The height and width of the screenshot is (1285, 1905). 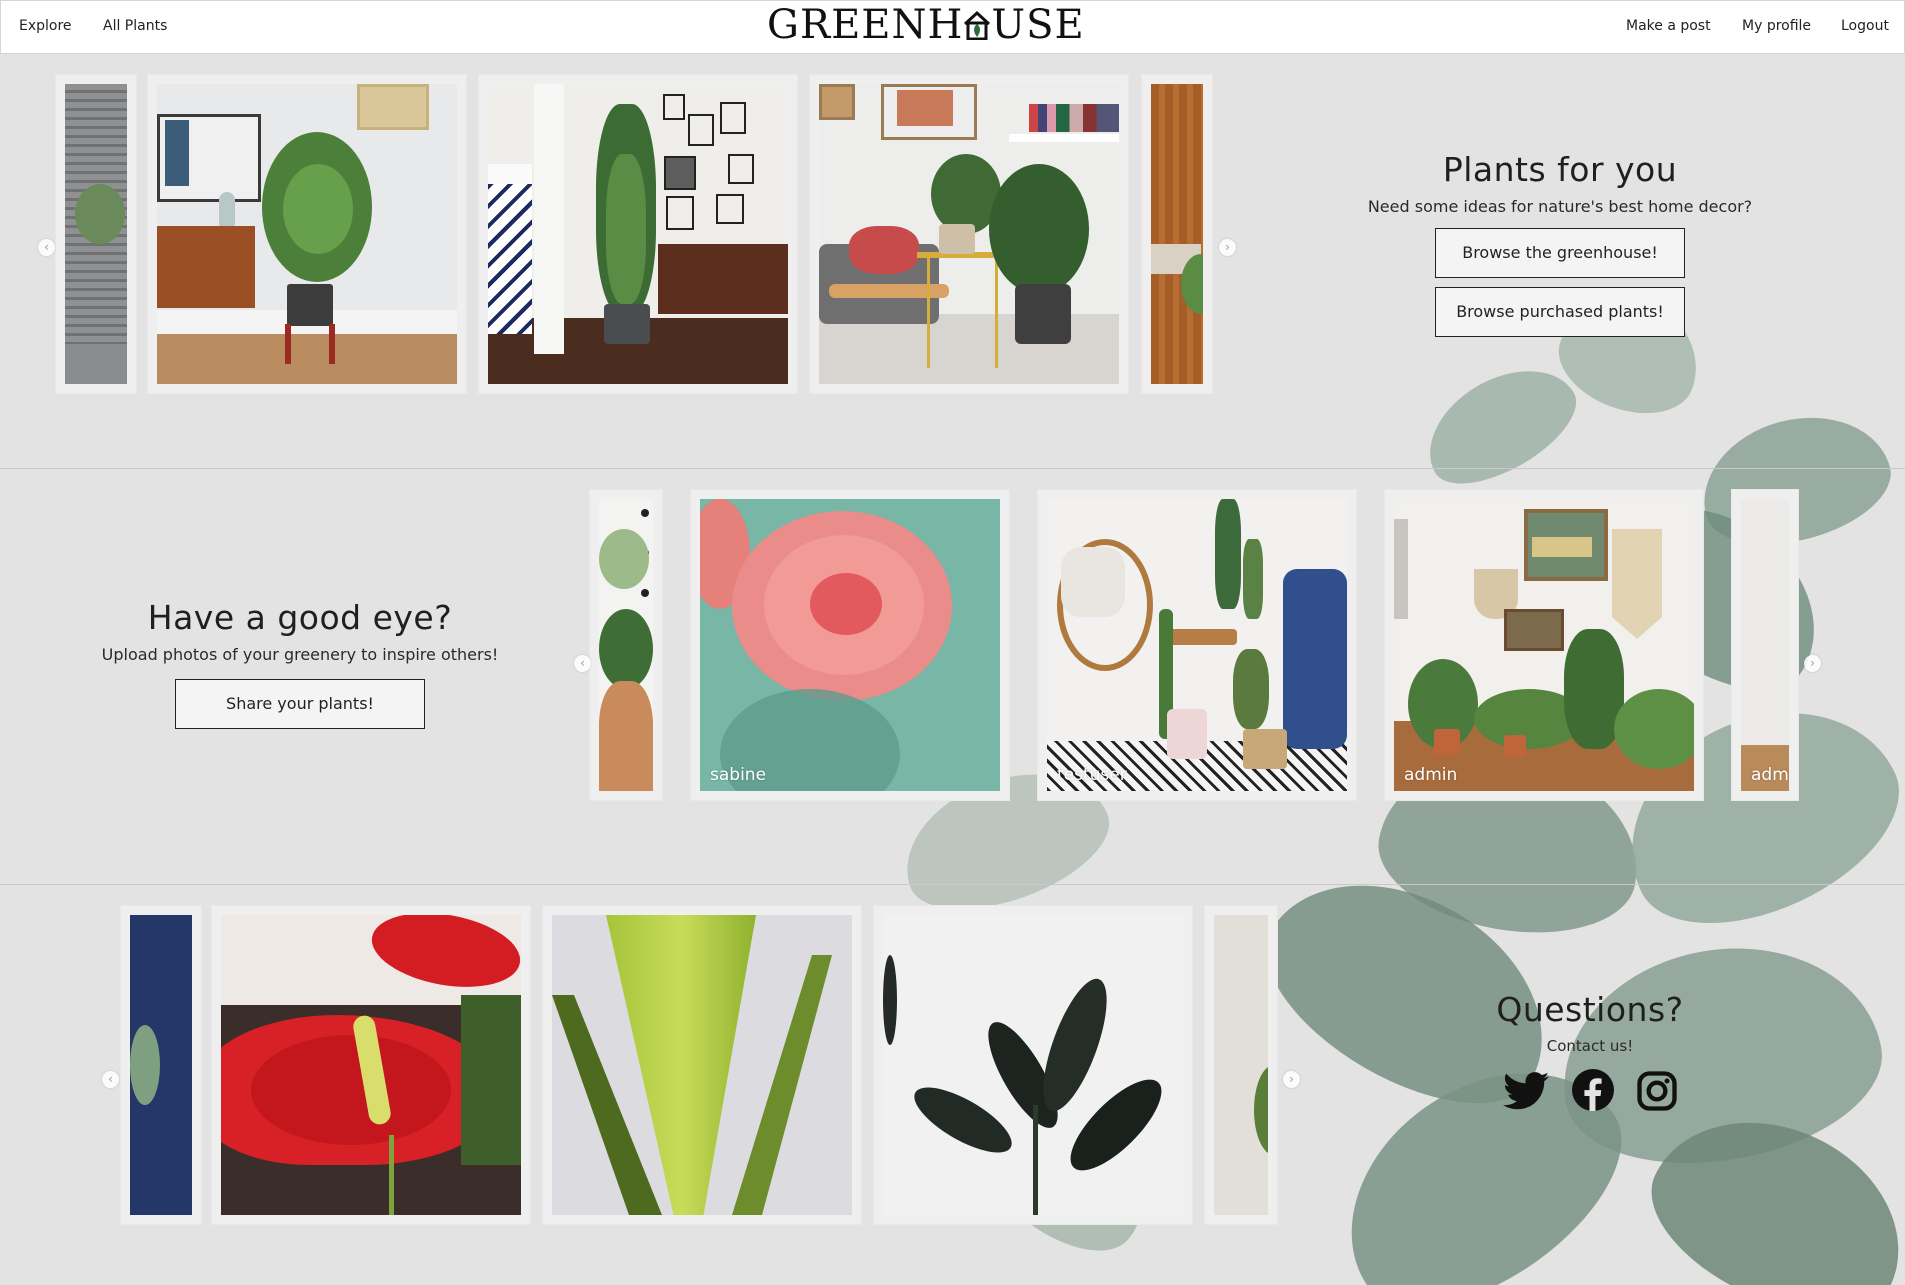 I want to click on browse-purchased-button: Browse purchased plants!, so click(x=1560, y=312).